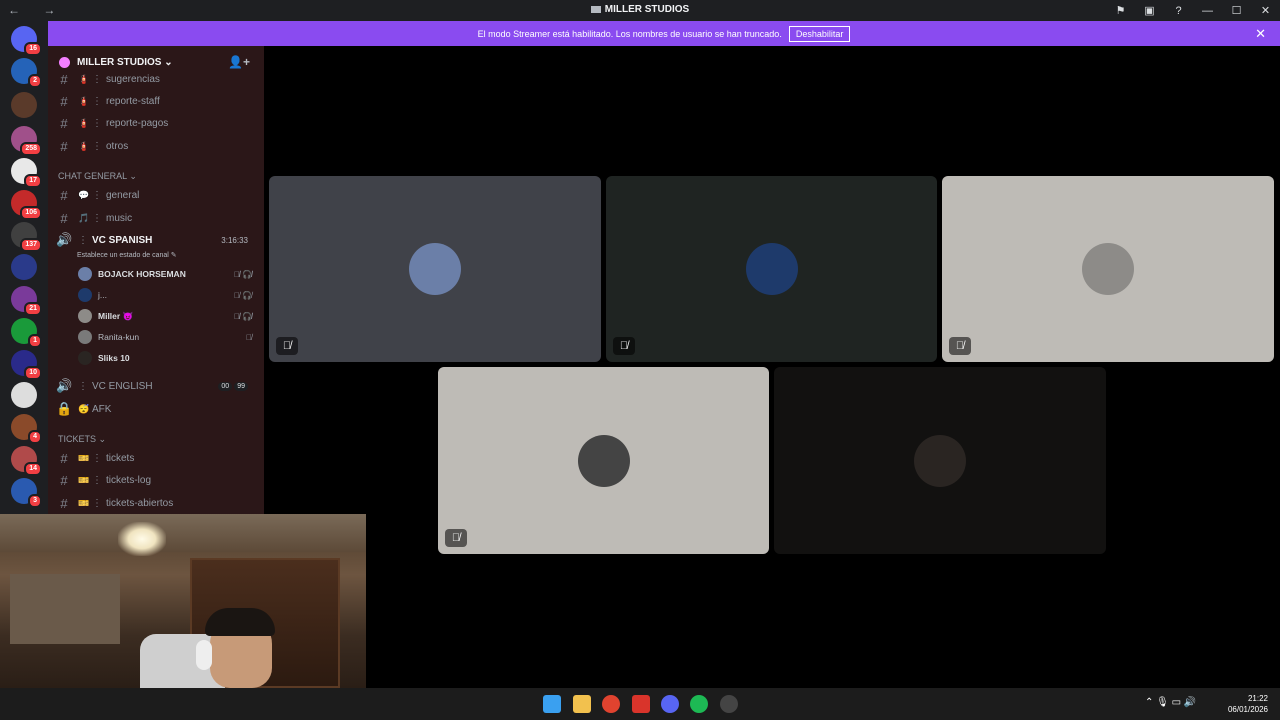 Image resolution: width=1280 pixels, height=720 pixels. I want to click on server-icon: 3, so click(26, 493).